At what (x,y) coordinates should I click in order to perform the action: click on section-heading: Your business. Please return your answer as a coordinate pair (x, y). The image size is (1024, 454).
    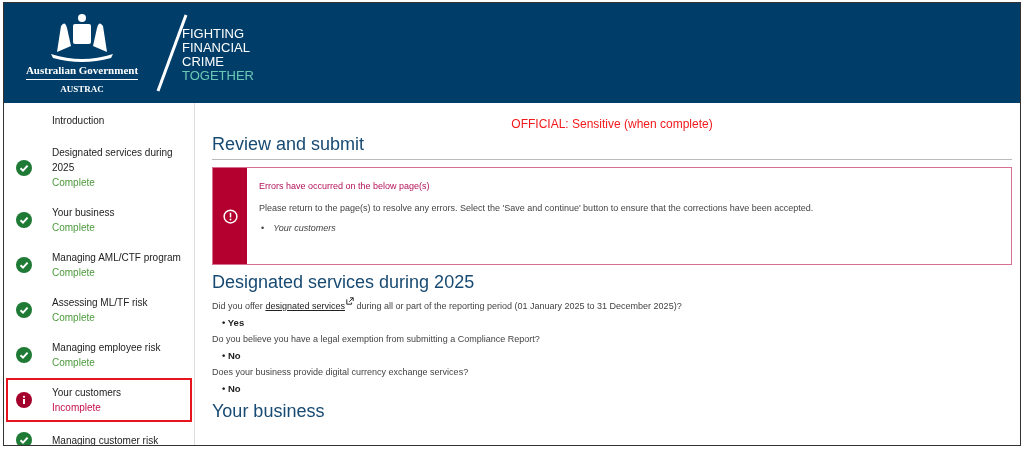
    Looking at the image, I should click on (269, 411).